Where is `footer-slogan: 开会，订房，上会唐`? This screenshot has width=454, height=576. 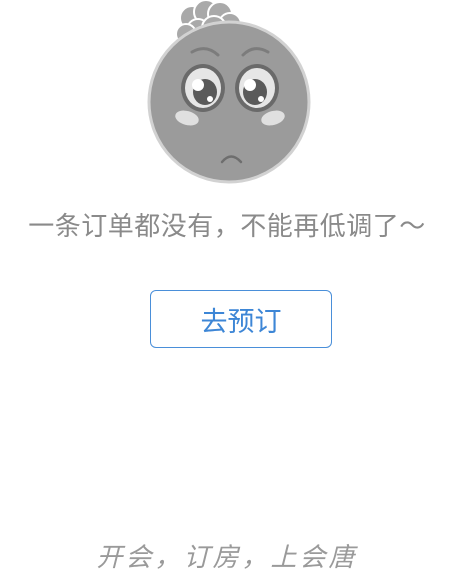
footer-slogan: 开会，订房，上会唐 is located at coordinates (227, 558).